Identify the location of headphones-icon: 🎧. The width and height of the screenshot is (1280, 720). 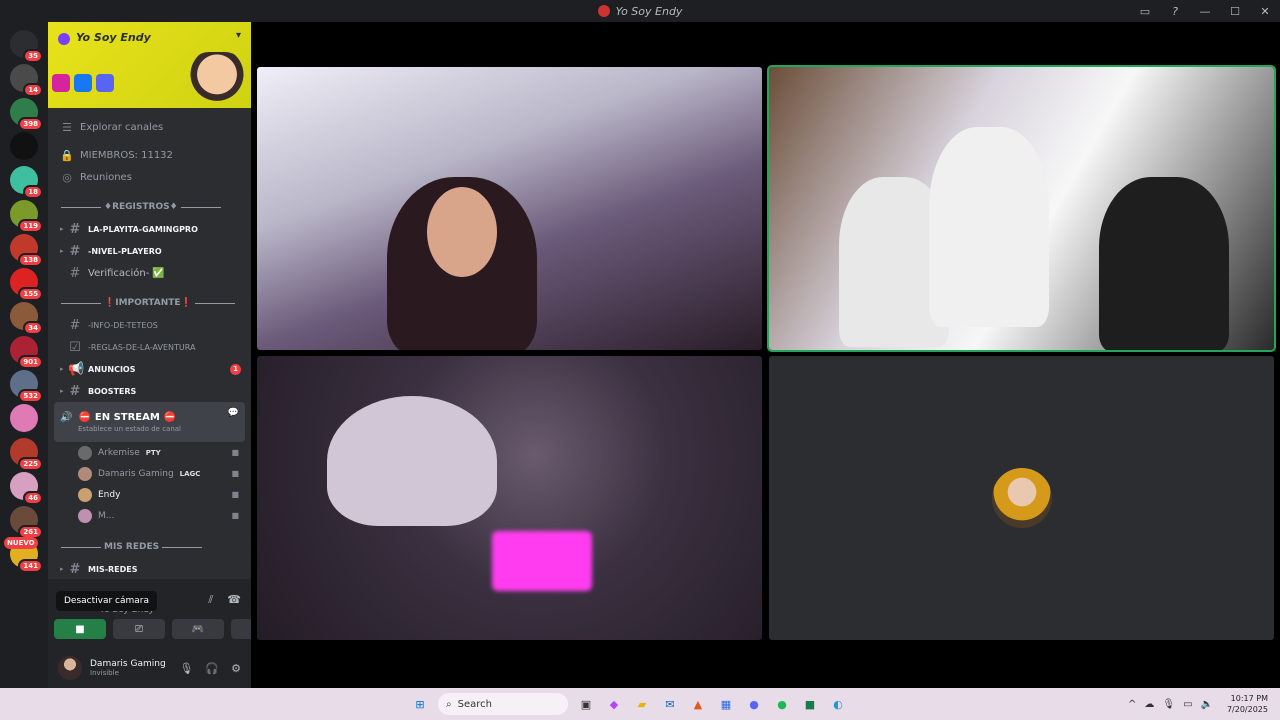
(212, 668).